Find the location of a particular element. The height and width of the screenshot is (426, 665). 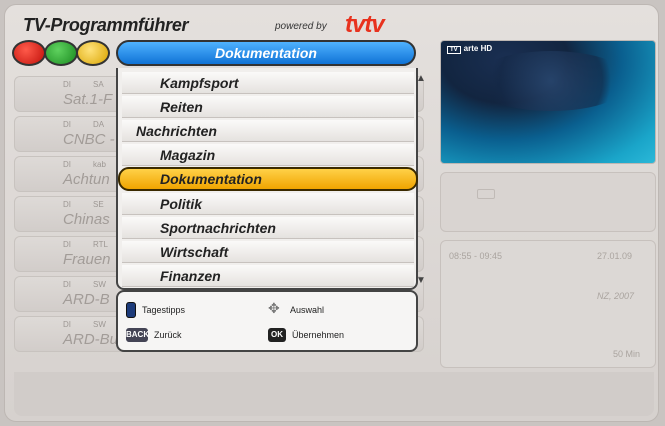

tv-preview: TV arte HD is located at coordinates (548, 102).